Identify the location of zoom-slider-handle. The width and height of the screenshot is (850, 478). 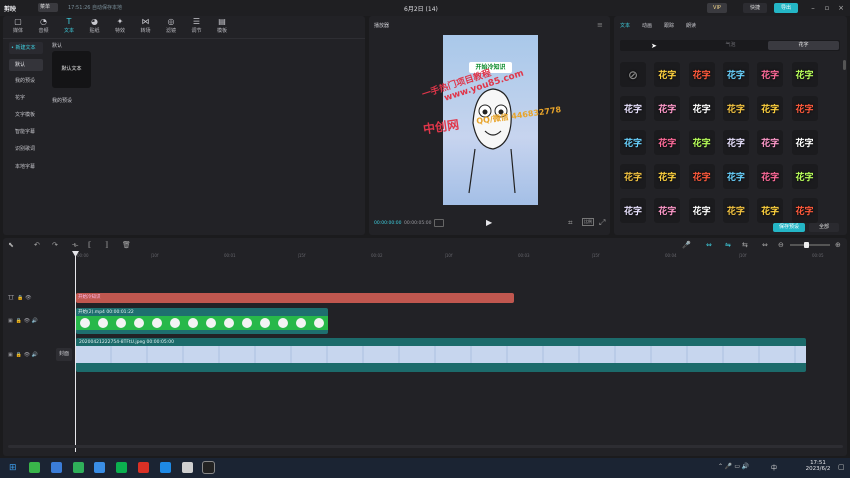
(806, 245).